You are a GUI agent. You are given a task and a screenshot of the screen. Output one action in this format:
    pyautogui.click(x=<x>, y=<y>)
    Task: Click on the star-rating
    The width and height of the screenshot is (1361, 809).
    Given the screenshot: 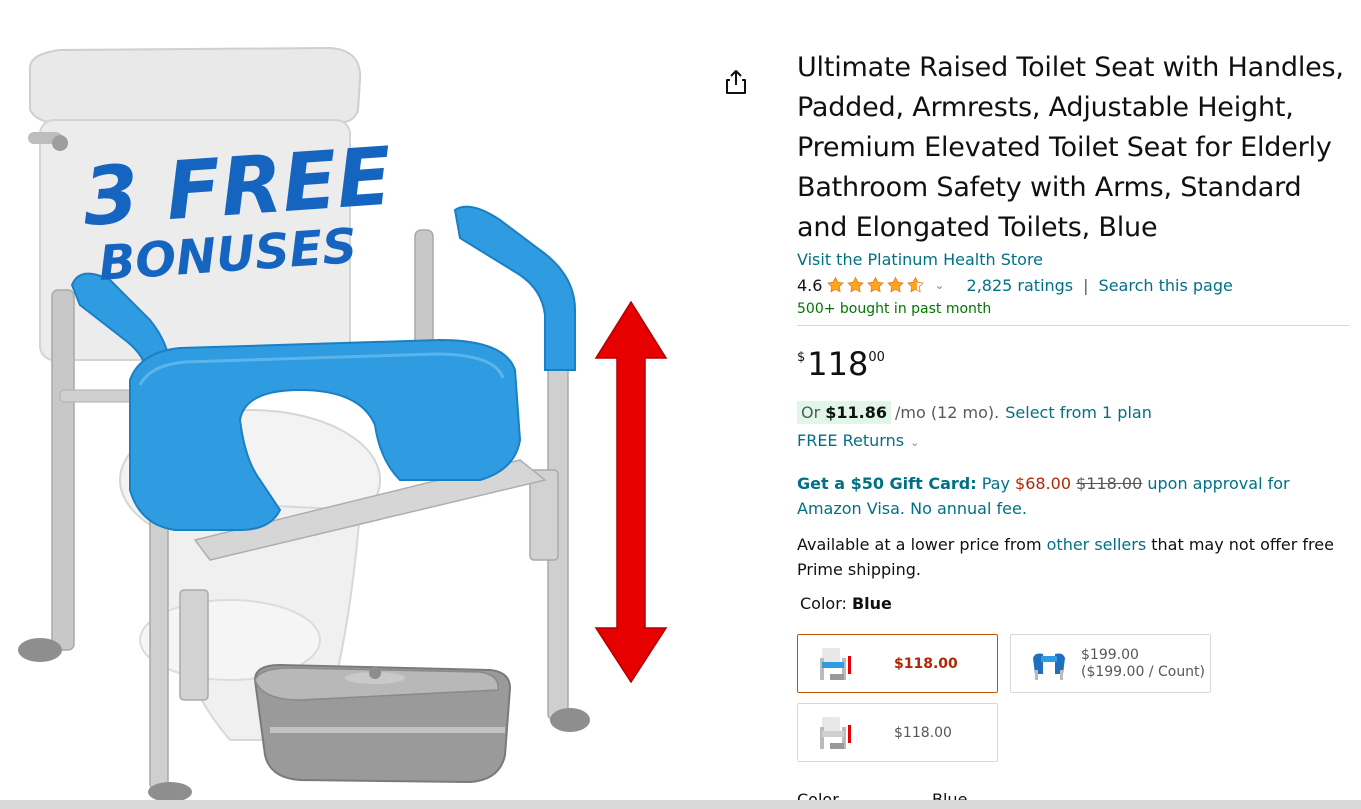 What is the action you would take?
    pyautogui.click(x=876, y=285)
    